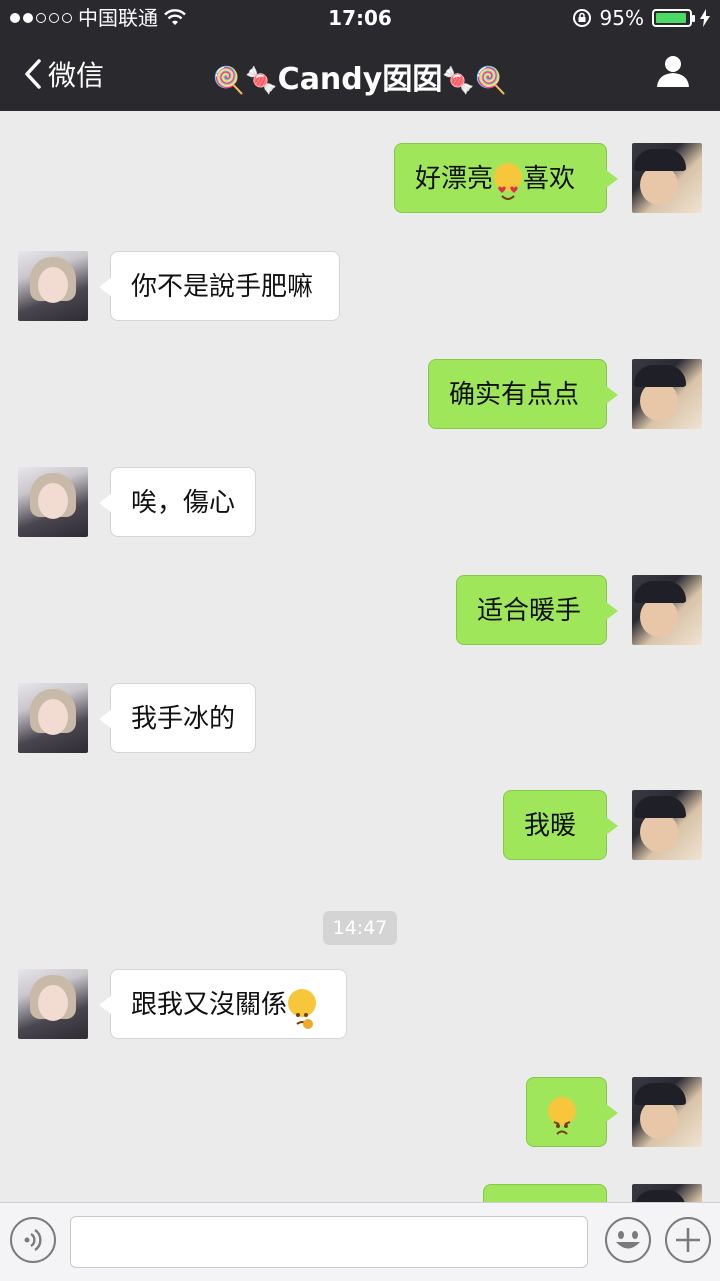 This screenshot has height=1281, width=720. What do you see at coordinates (673, 18) in the screenshot?
I see `battery-icon` at bounding box center [673, 18].